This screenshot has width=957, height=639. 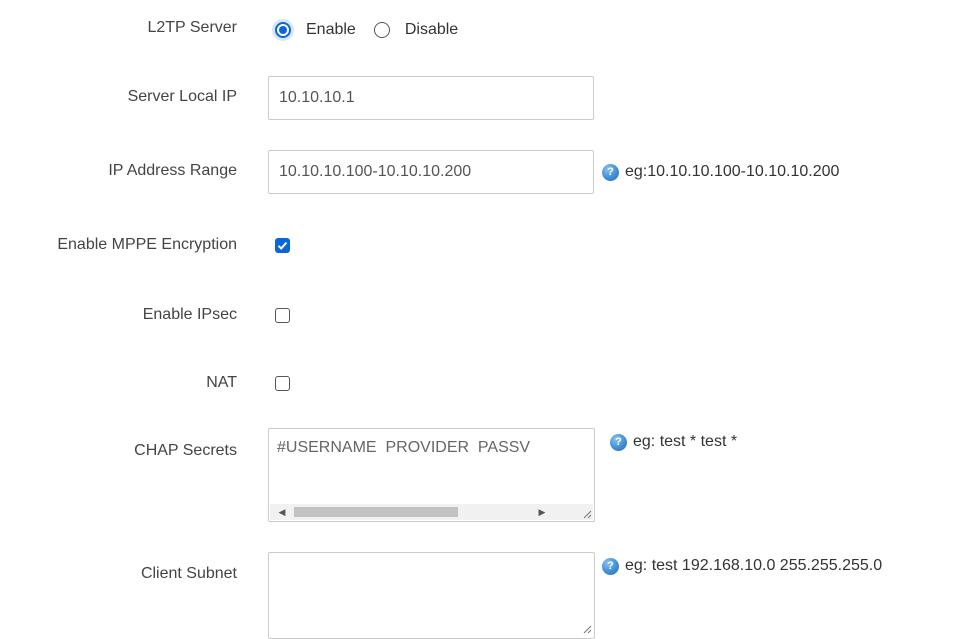 I want to click on ipsec-label: Enable IPsec, so click(x=189, y=314).